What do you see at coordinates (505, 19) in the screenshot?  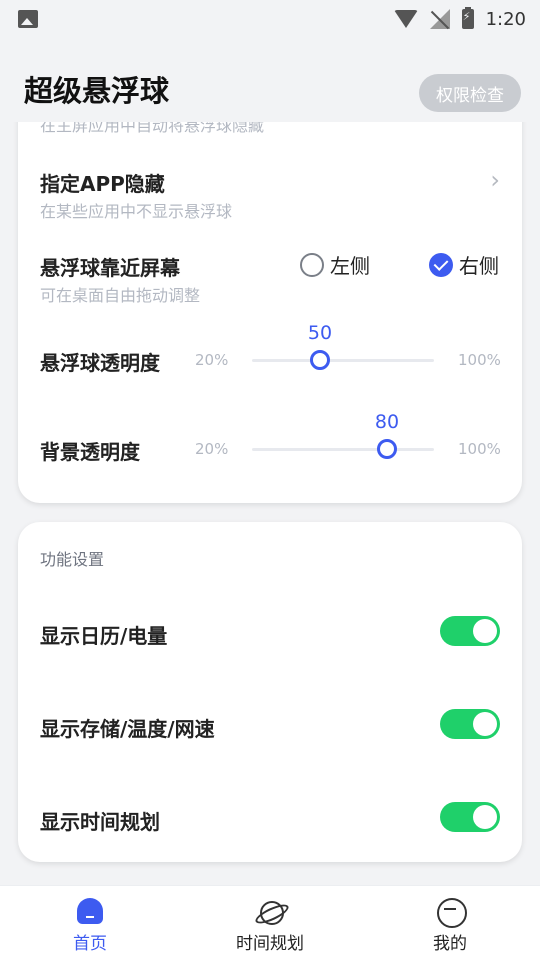 I see `status-time: 1:20` at bounding box center [505, 19].